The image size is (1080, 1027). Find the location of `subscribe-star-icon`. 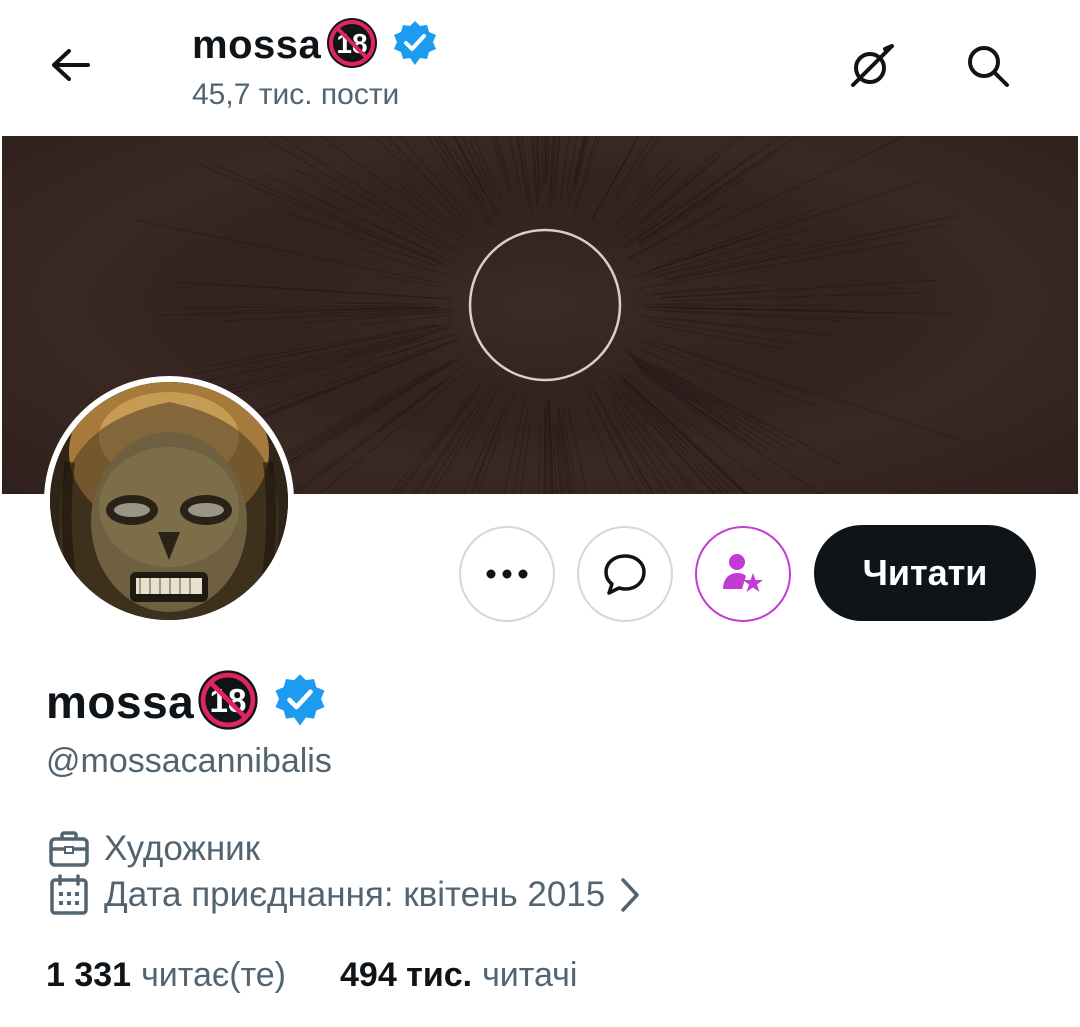

subscribe-star-icon is located at coordinates (743, 573).